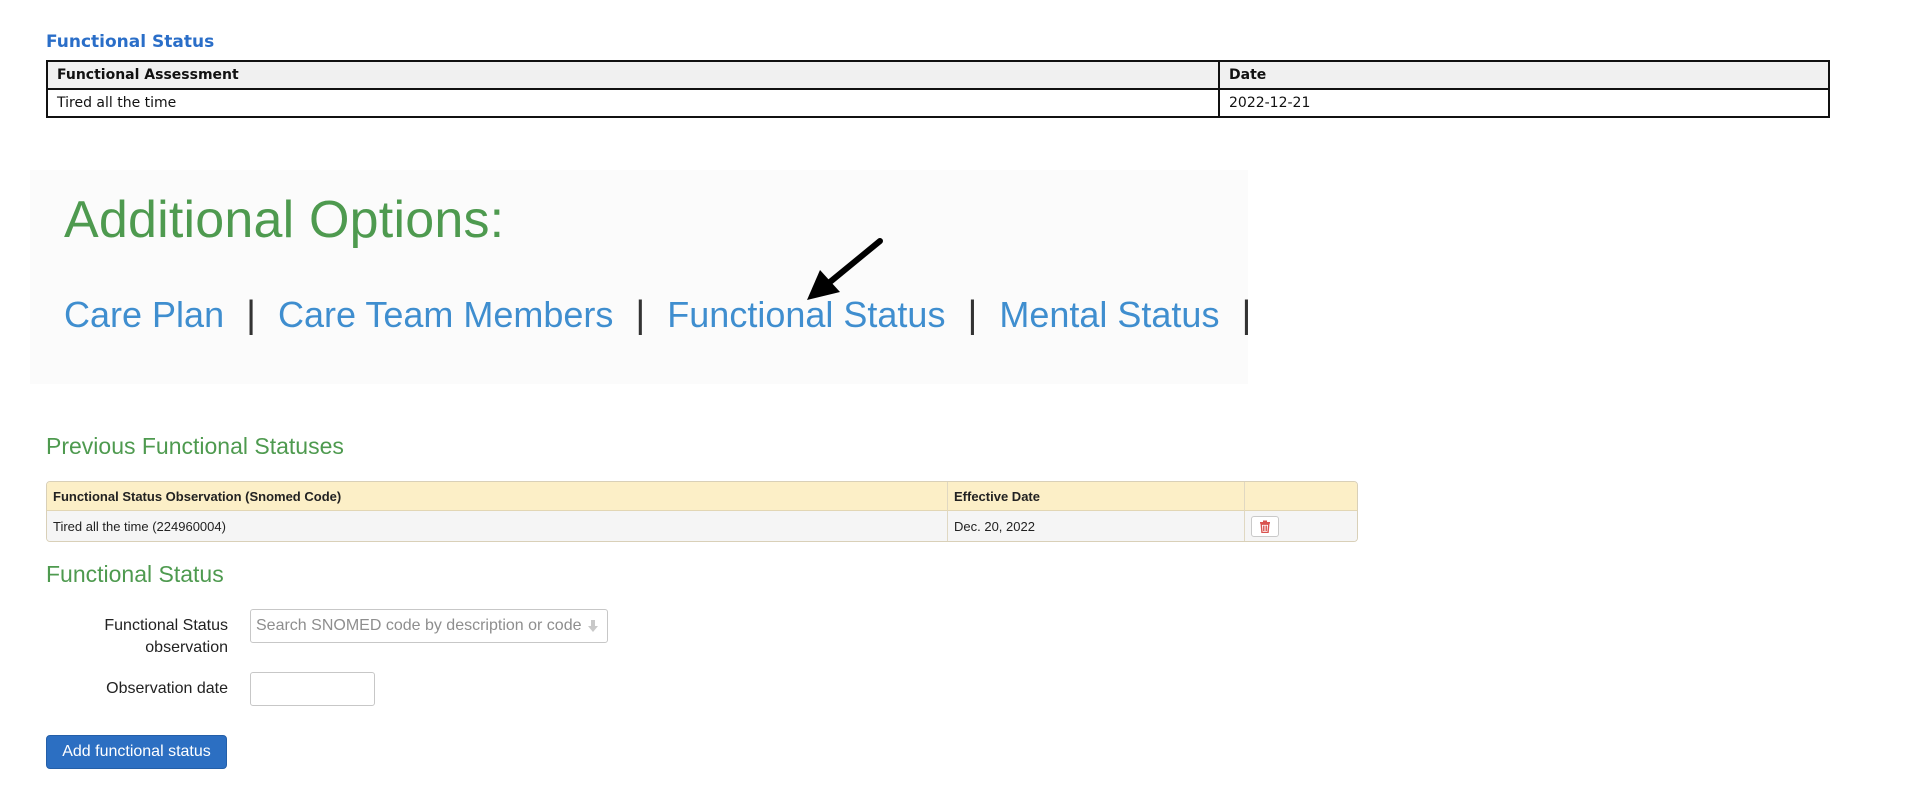  What do you see at coordinates (312, 689) in the screenshot?
I see `observation-date-input` at bounding box center [312, 689].